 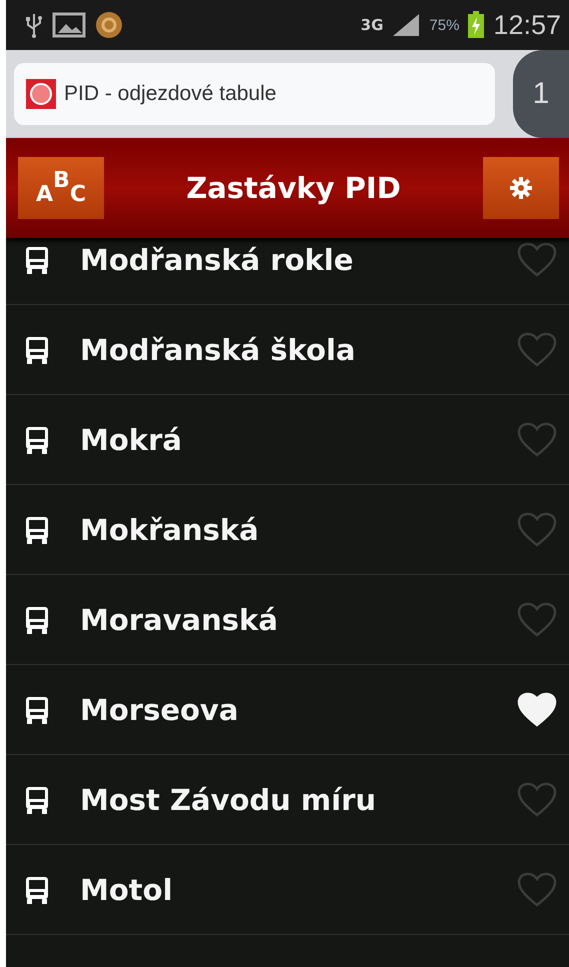 I want to click on stop-name: Motol, so click(x=127, y=889).